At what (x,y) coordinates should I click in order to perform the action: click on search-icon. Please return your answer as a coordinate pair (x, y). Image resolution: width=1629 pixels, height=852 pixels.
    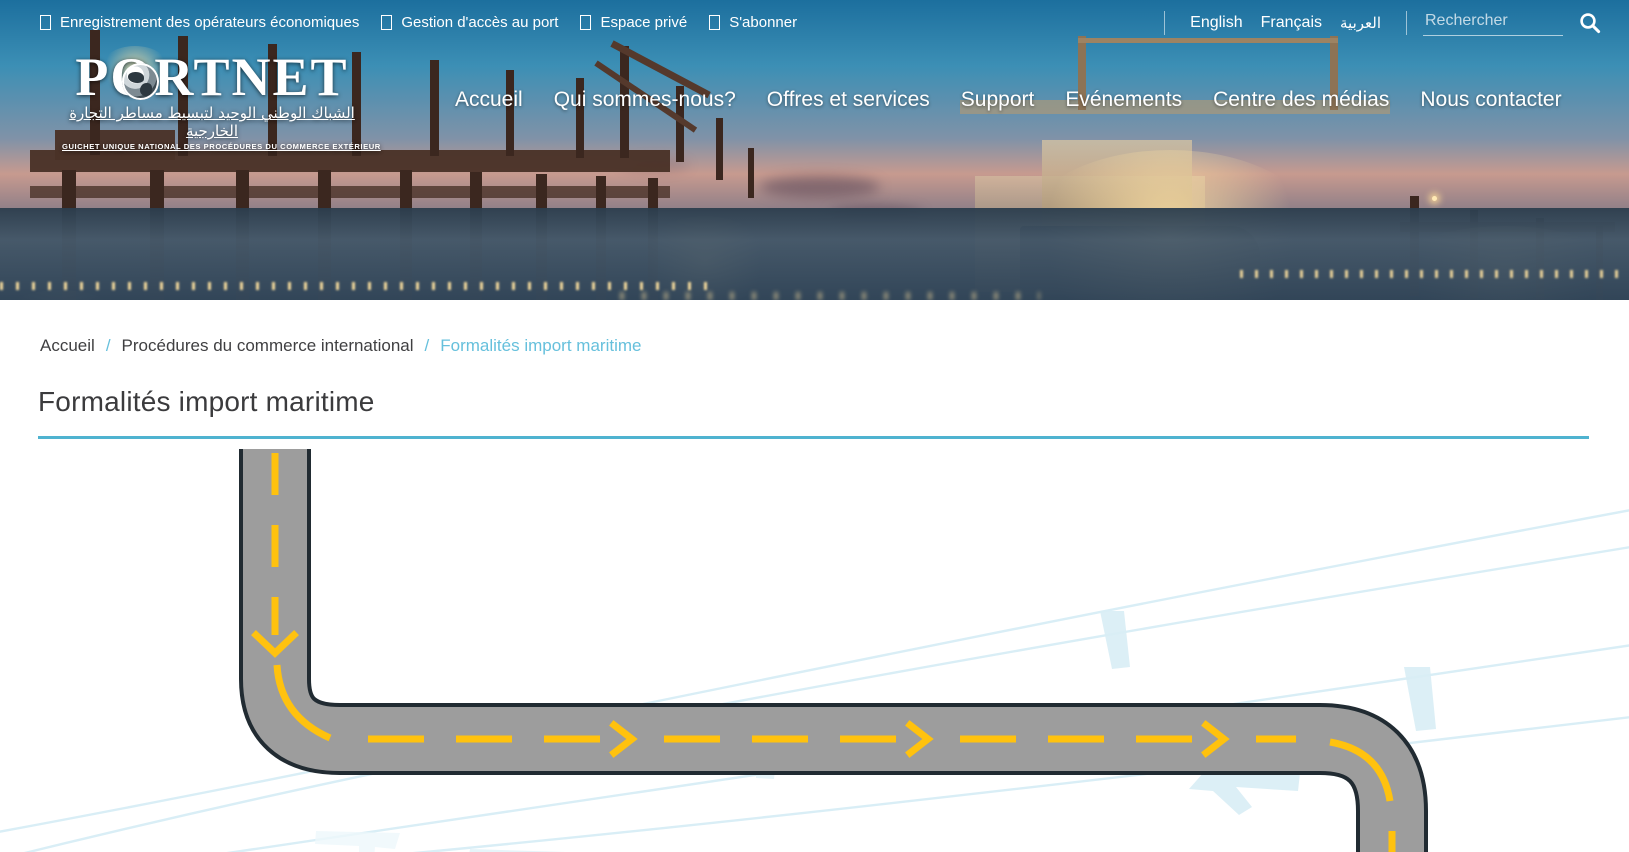
    Looking at the image, I should click on (1590, 22).